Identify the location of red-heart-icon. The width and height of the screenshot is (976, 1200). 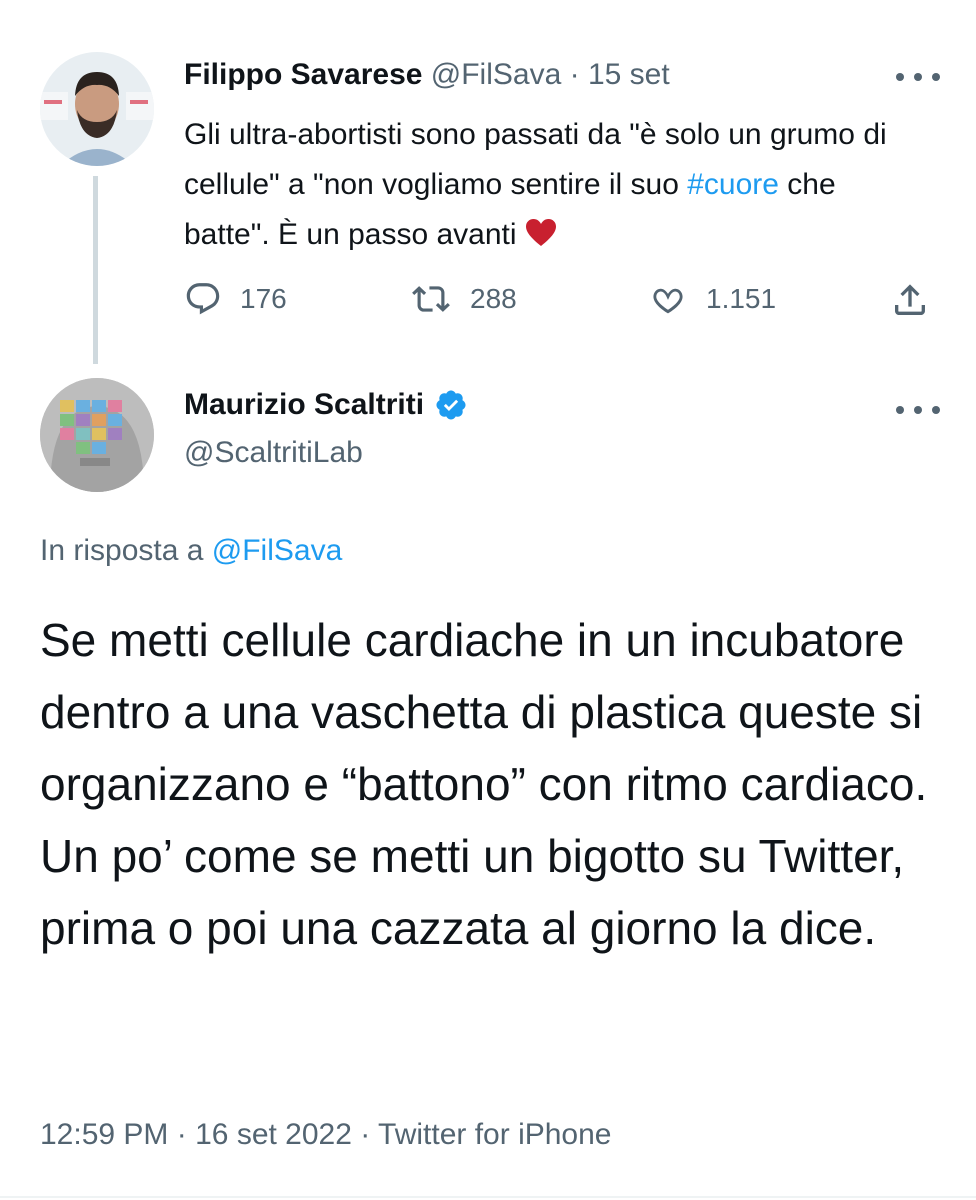
(541, 239).